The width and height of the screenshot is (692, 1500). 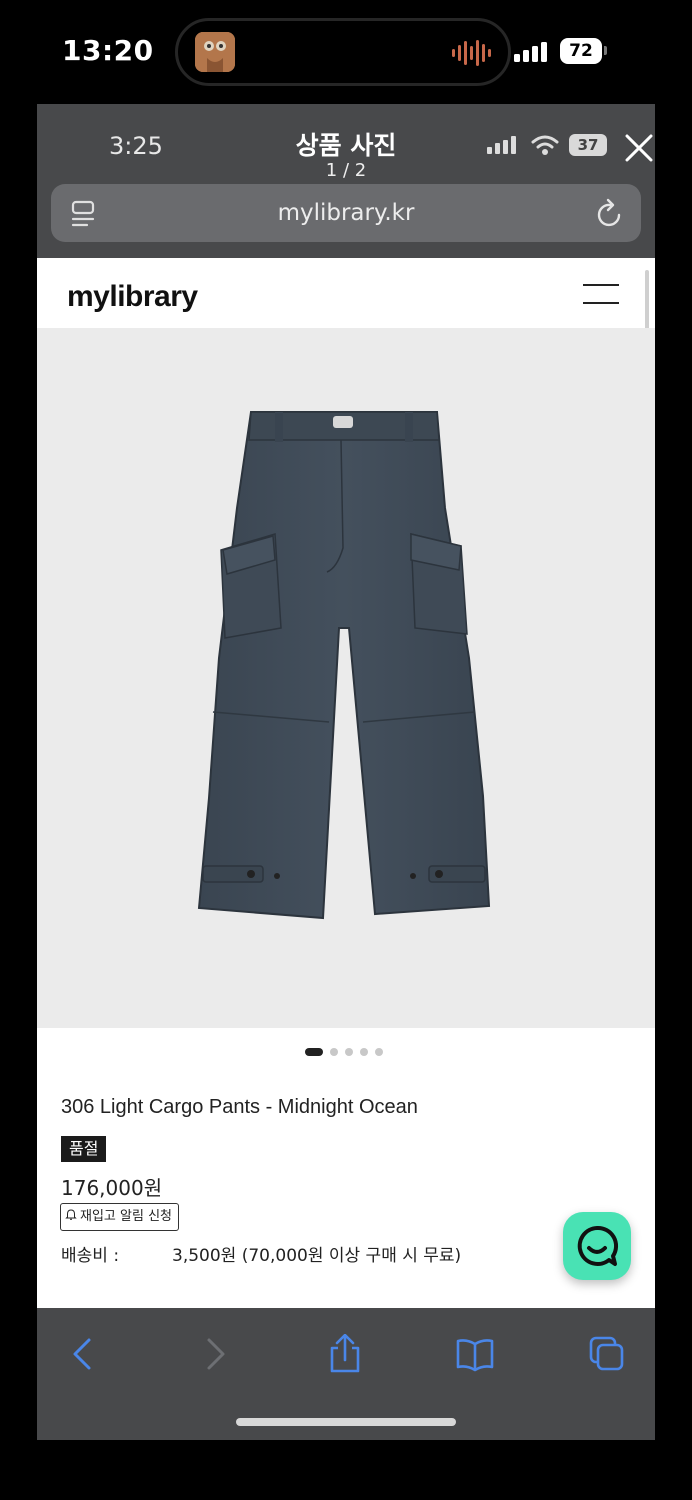 I want to click on now-playing-artwork, so click(x=215, y=52).